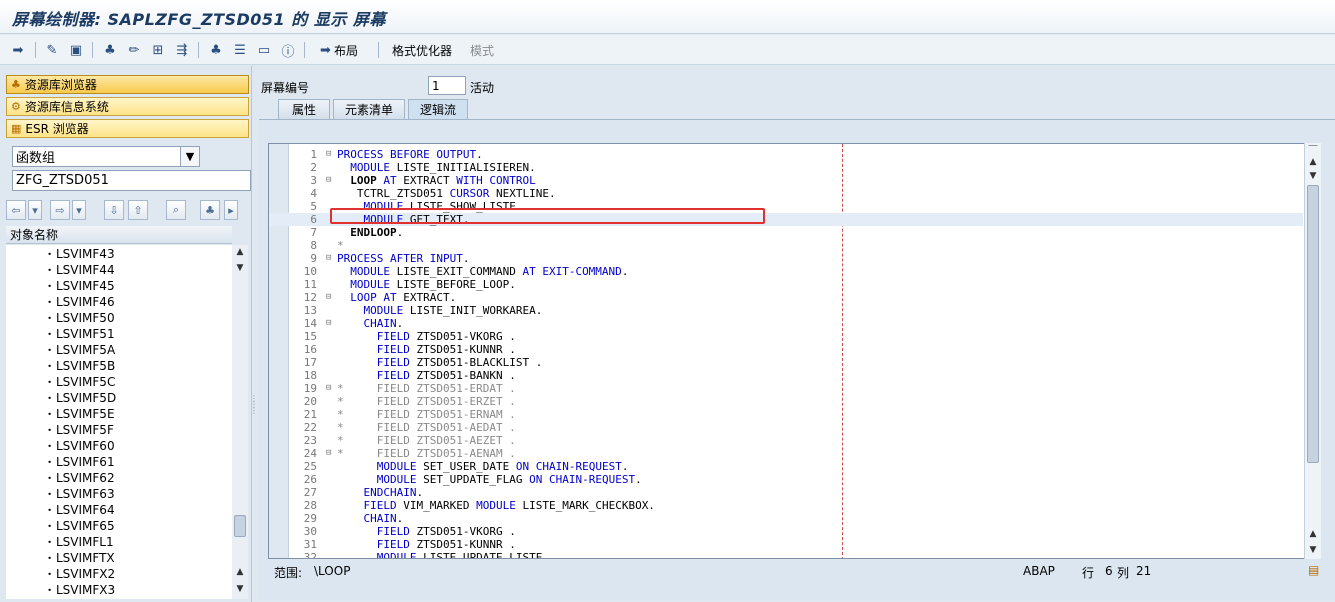  What do you see at coordinates (786, 388) in the screenshot?
I see `code-line: 19 ⊟ * FIELD ZTSD051-ERDAT .` at bounding box center [786, 388].